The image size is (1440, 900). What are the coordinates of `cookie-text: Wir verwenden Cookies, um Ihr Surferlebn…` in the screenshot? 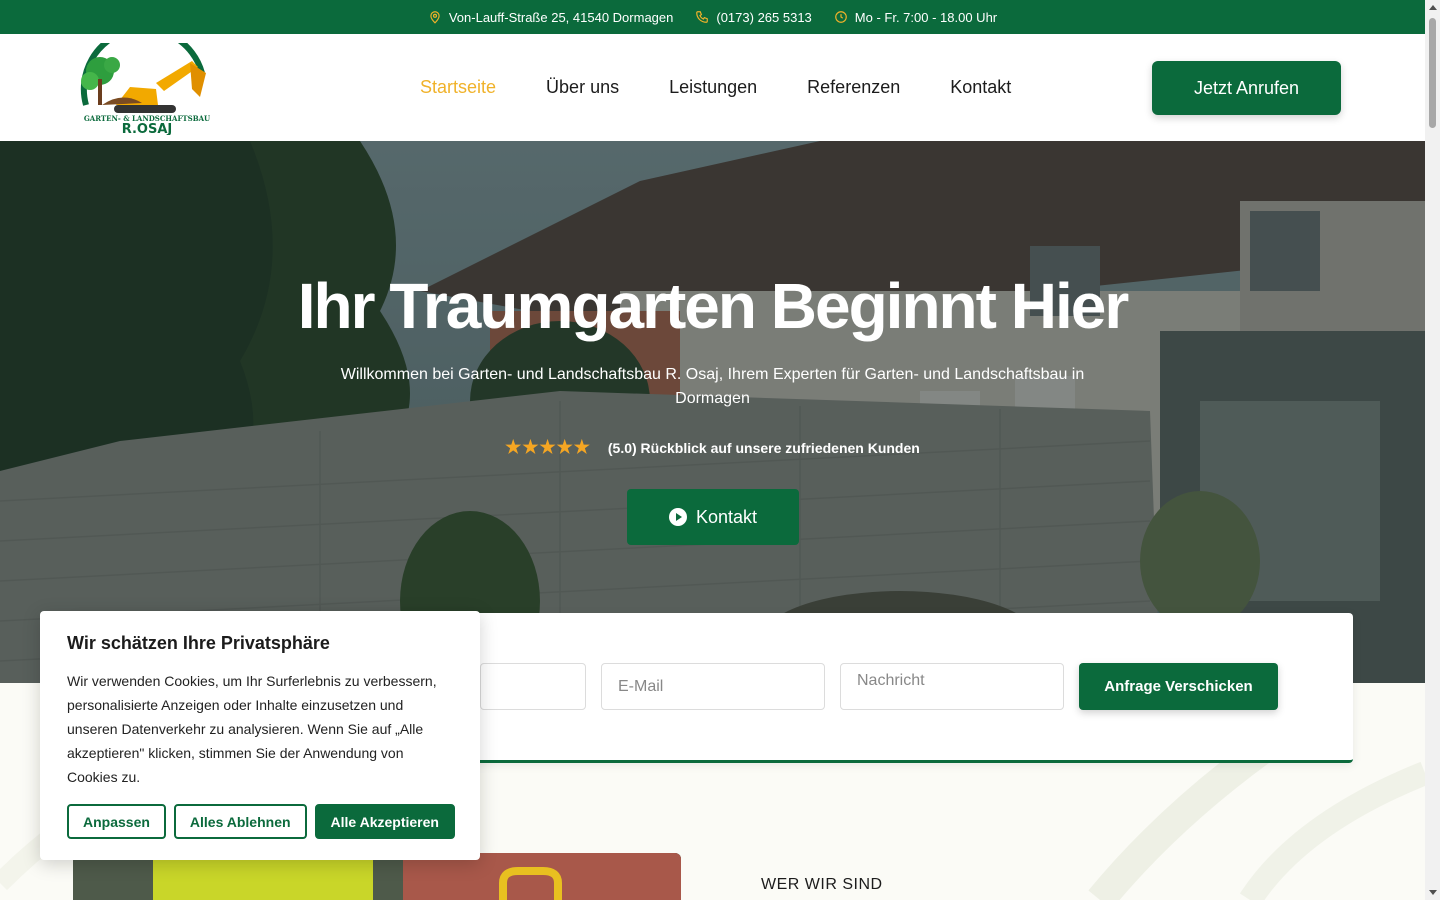 It's located at (252, 729).